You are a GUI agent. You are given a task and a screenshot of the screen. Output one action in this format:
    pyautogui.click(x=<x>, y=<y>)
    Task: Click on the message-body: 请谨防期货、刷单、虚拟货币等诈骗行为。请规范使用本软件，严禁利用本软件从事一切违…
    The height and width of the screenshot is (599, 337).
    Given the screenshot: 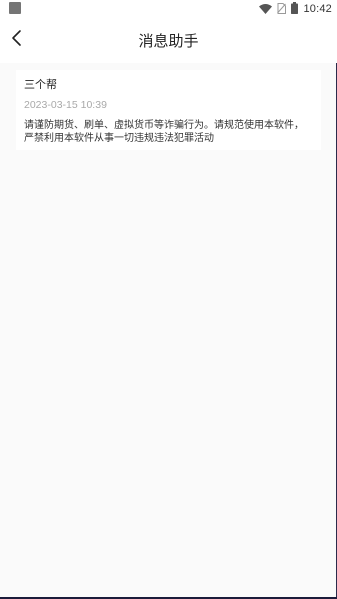 What is the action you would take?
    pyautogui.click(x=164, y=132)
    